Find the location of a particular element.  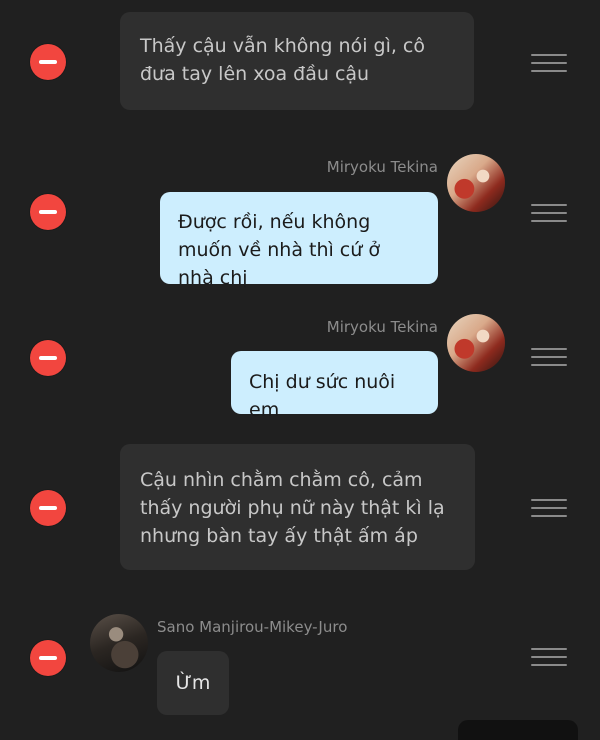

self-message-bubble: Chị dư sức nuôi em is located at coordinates (334, 386).